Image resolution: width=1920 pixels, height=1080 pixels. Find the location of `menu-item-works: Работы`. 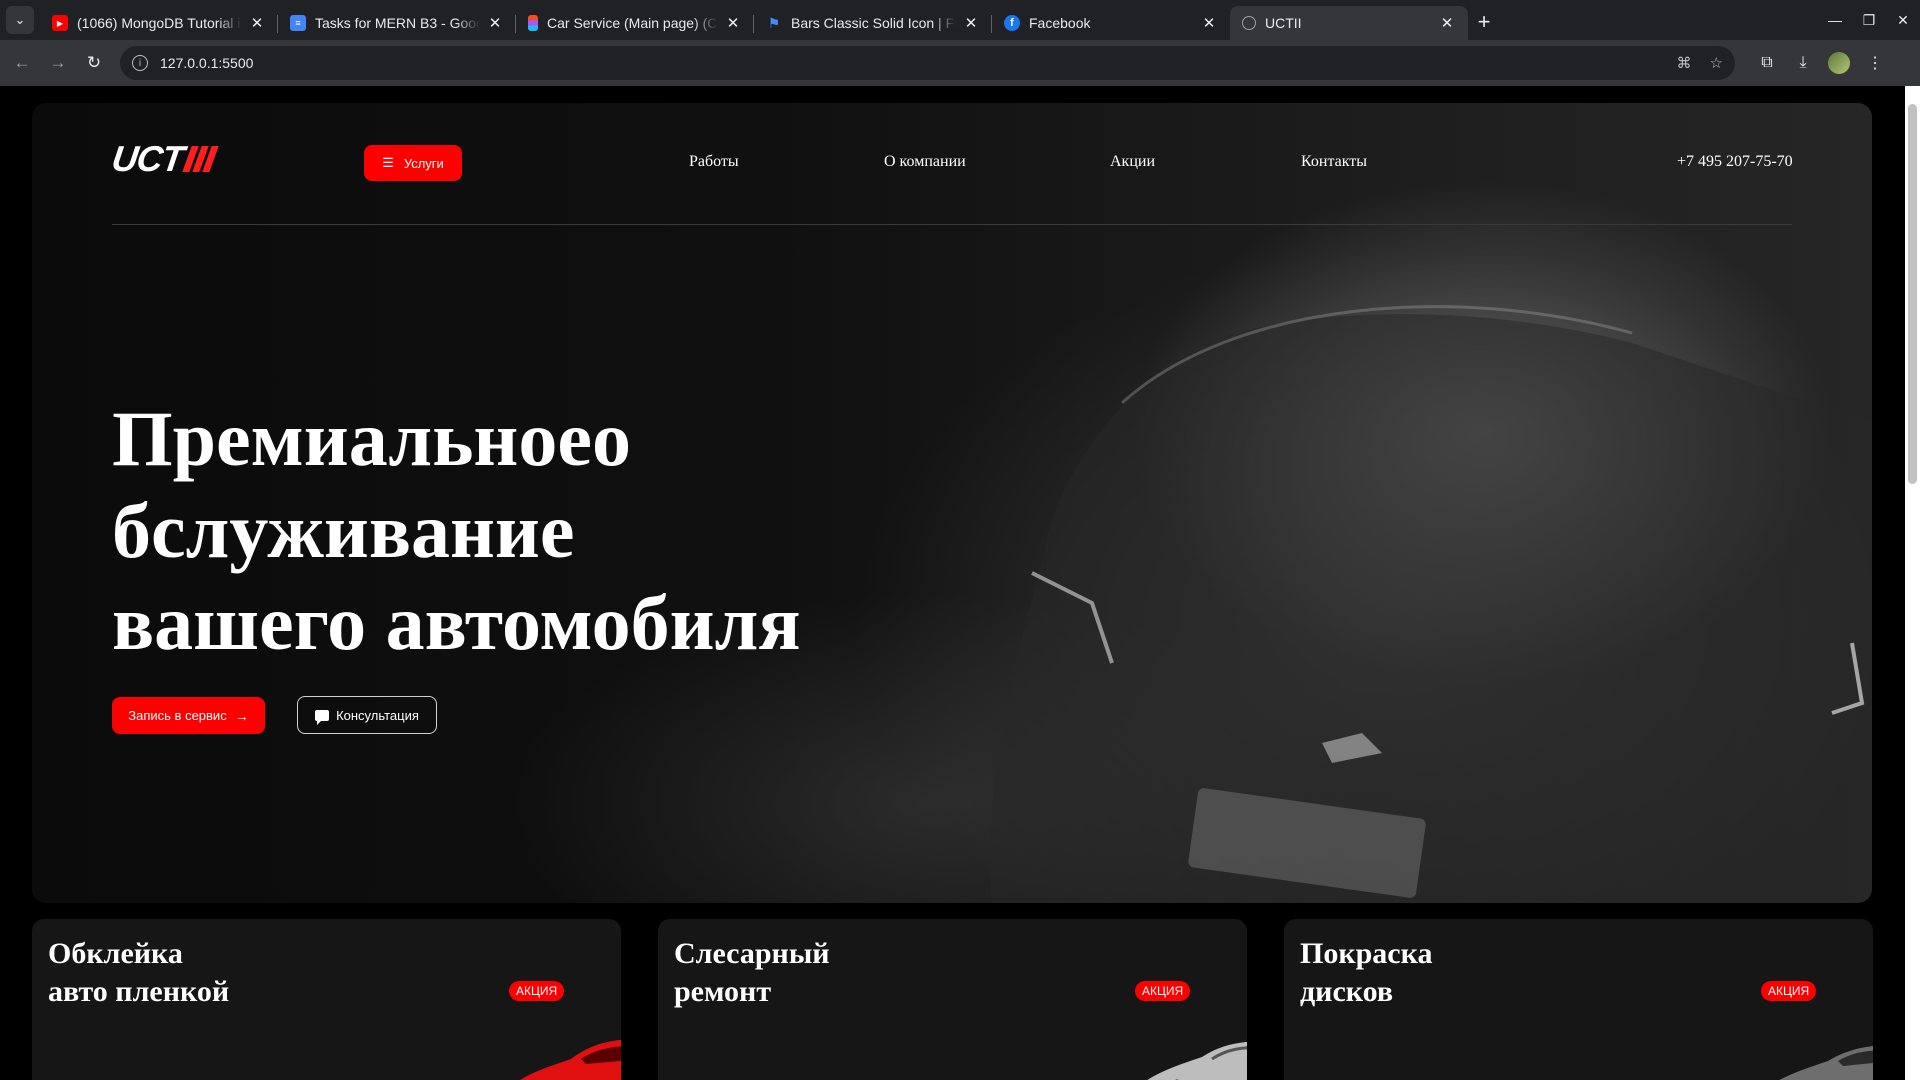

menu-item-works: Работы is located at coordinates (714, 162).